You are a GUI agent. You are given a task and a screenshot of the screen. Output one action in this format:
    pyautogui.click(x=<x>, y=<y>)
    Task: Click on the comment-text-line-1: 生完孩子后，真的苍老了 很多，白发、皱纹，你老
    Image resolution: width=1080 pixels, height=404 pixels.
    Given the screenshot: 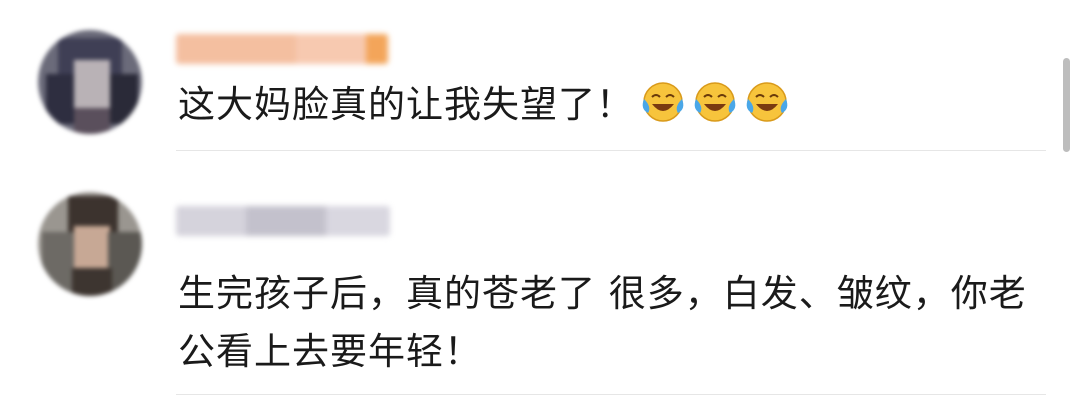 What is the action you would take?
    pyautogui.click(x=602, y=293)
    